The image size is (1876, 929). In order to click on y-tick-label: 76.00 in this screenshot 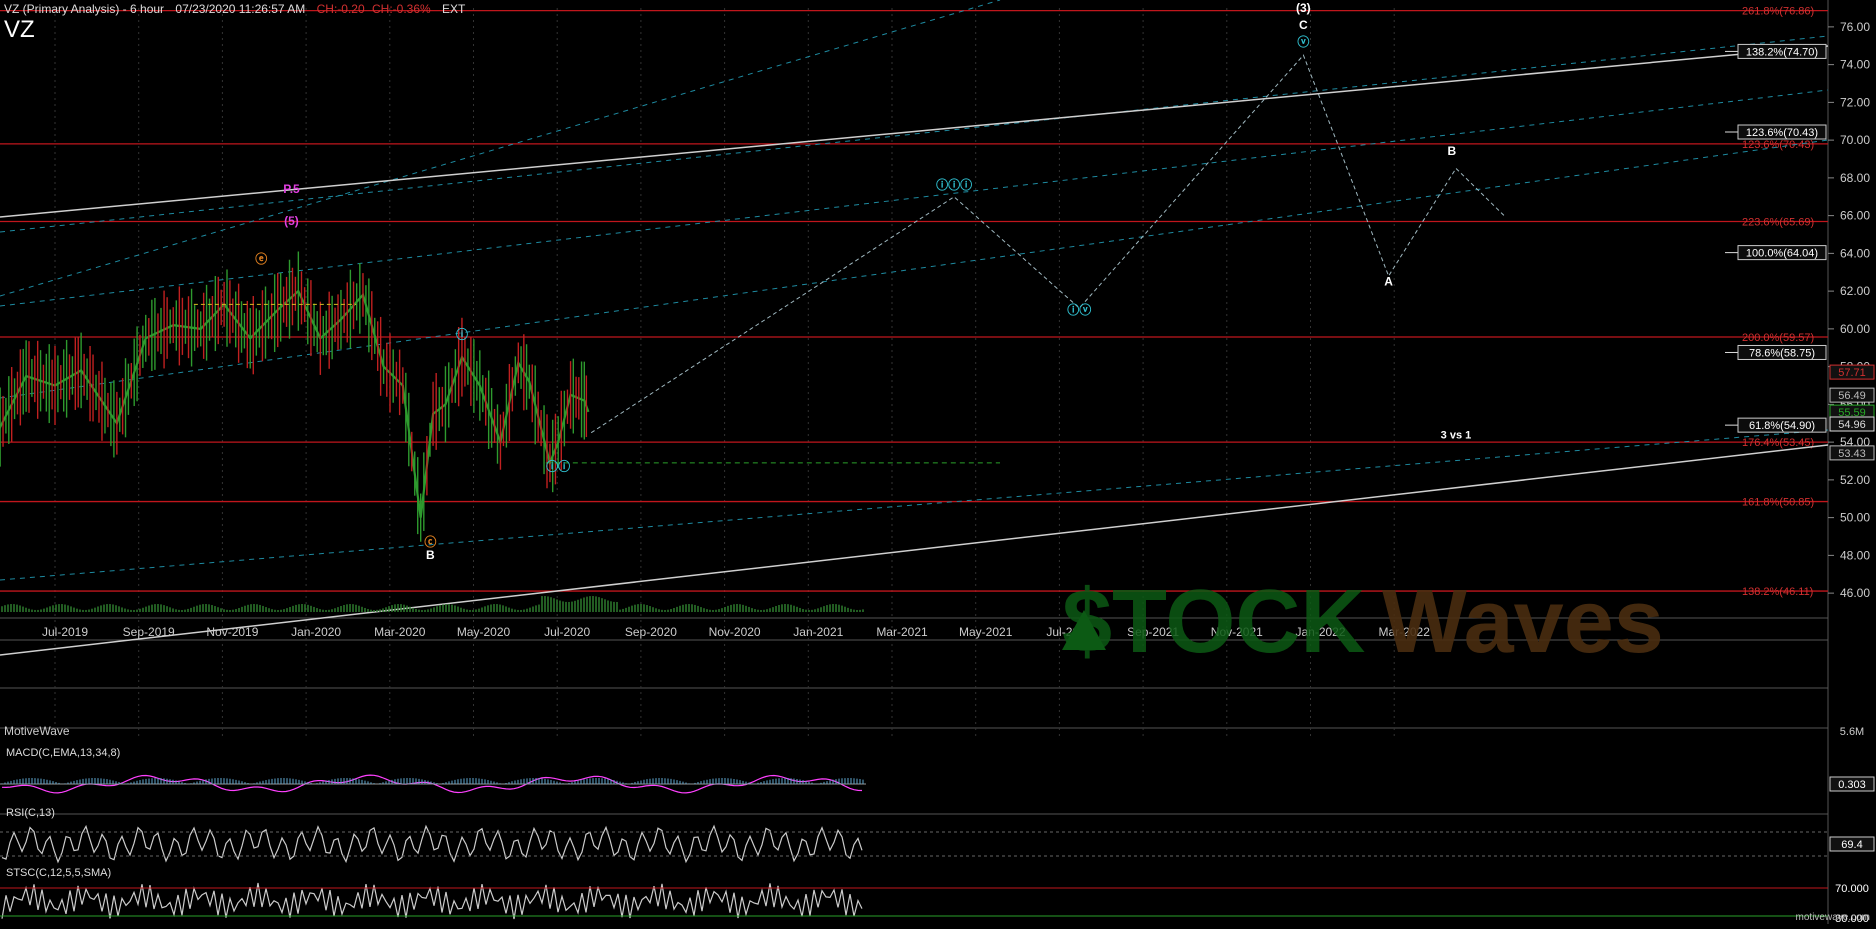, I will do `click(1855, 27)`.